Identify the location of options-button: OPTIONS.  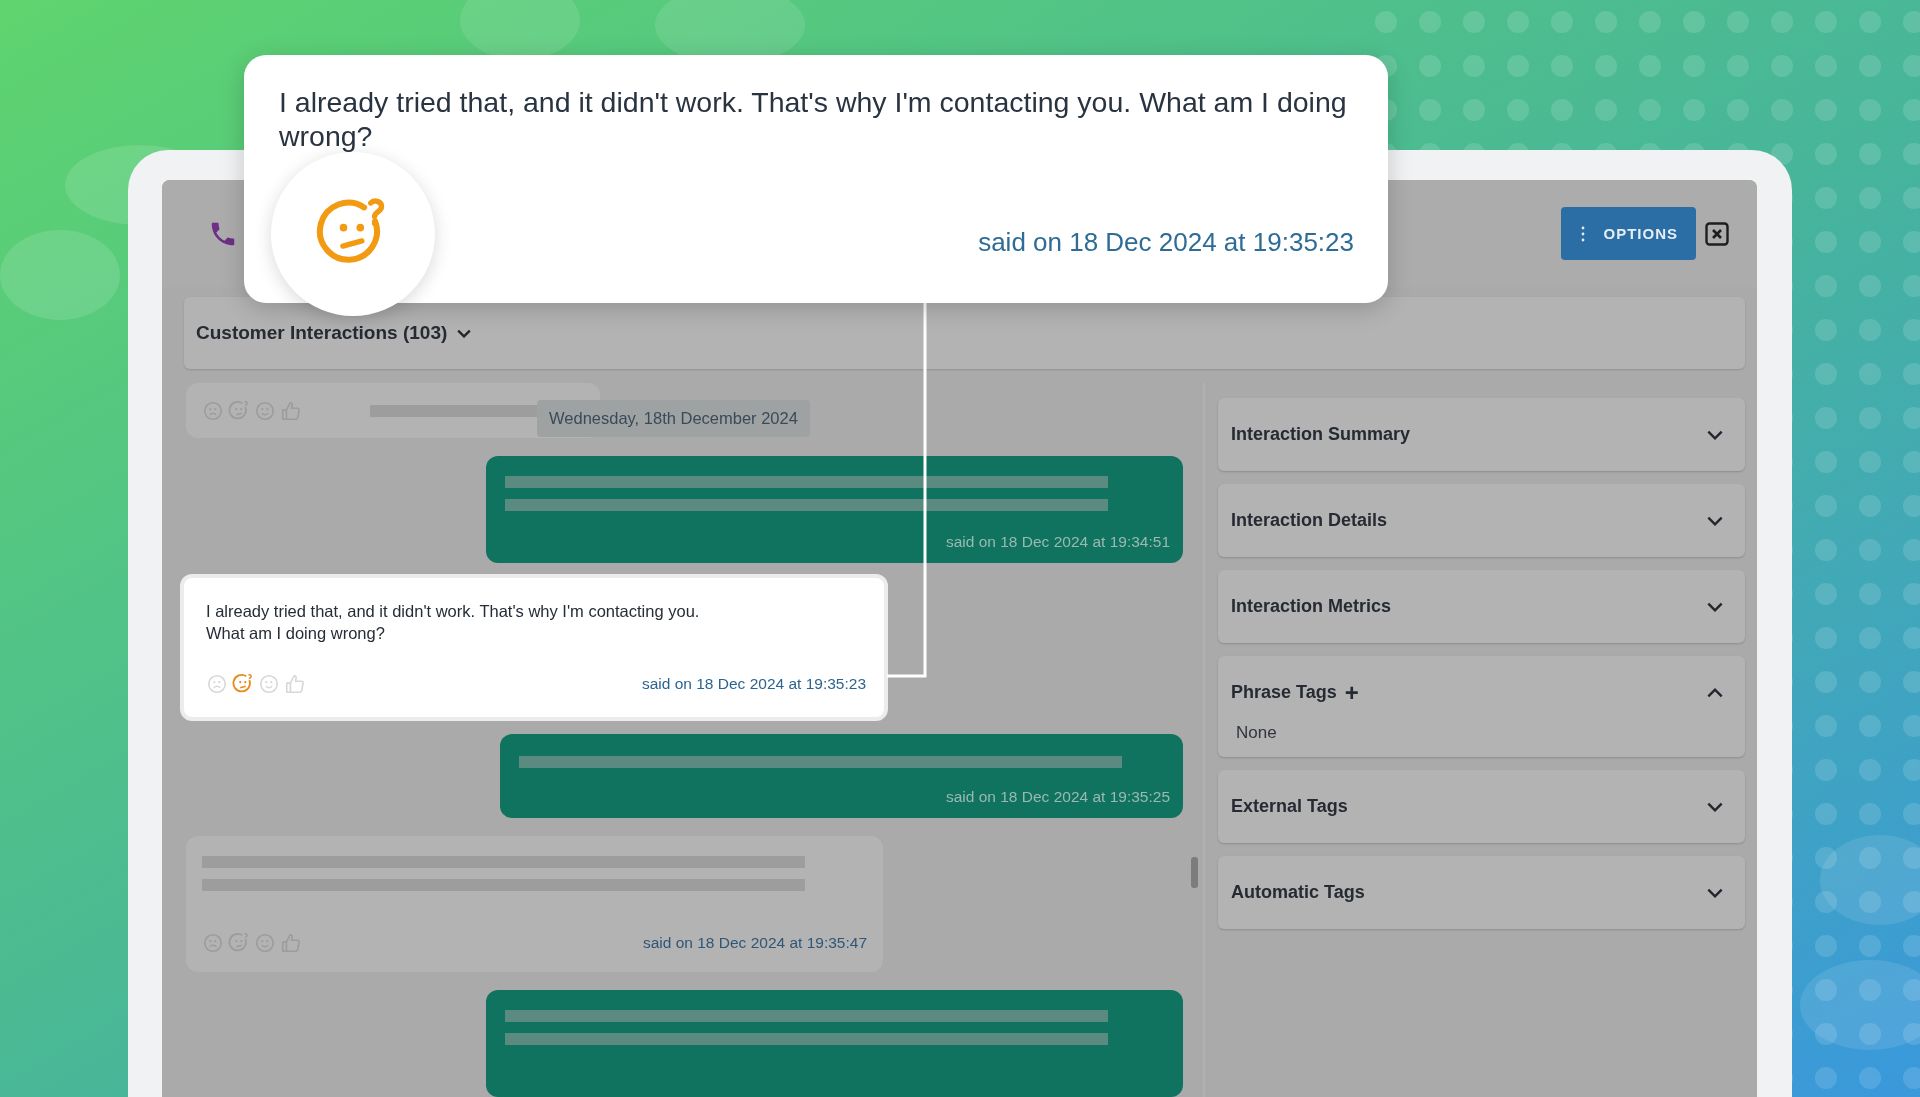
(1628, 233).